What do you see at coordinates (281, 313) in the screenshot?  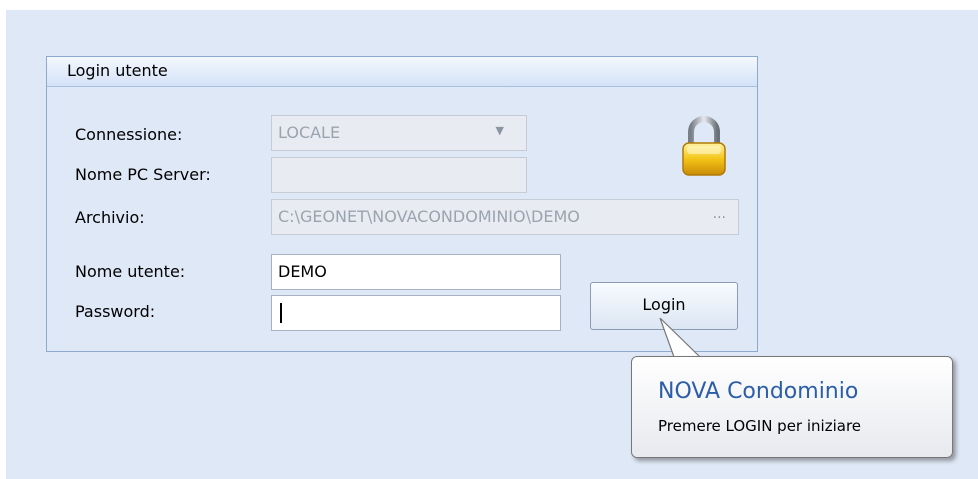 I see `text-caret` at bounding box center [281, 313].